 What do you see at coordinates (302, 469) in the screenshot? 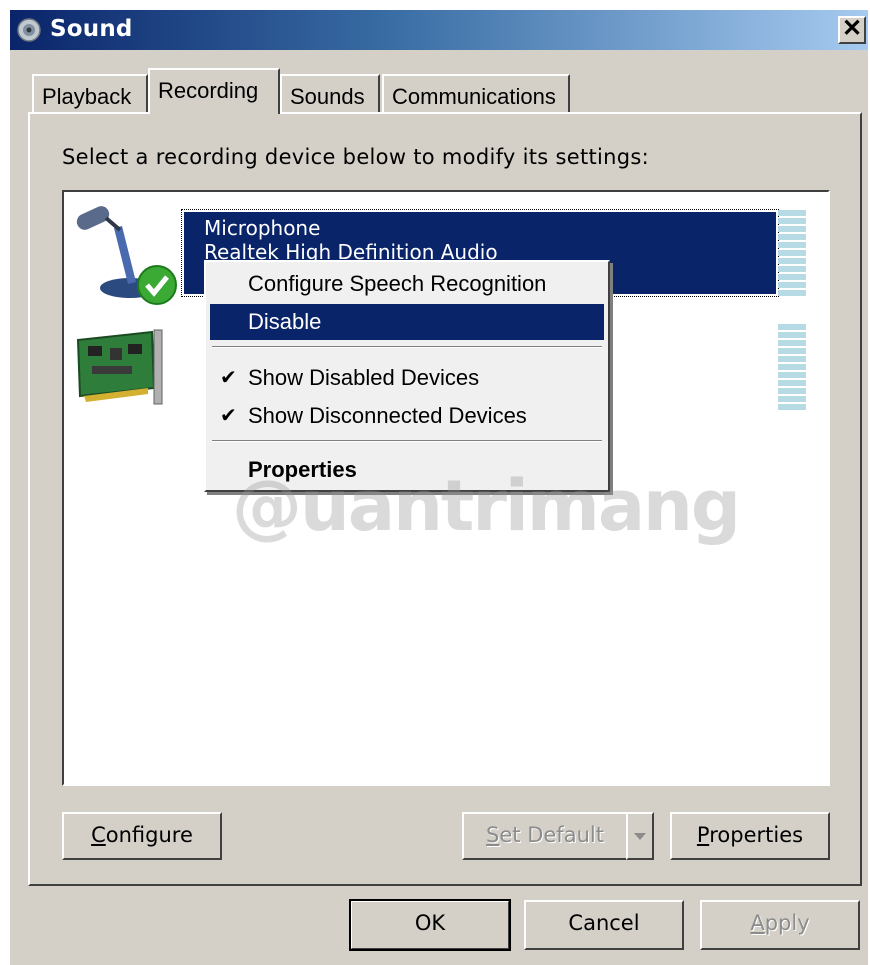
I see `menu-item-label: Properties` at bounding box center [302, 469].